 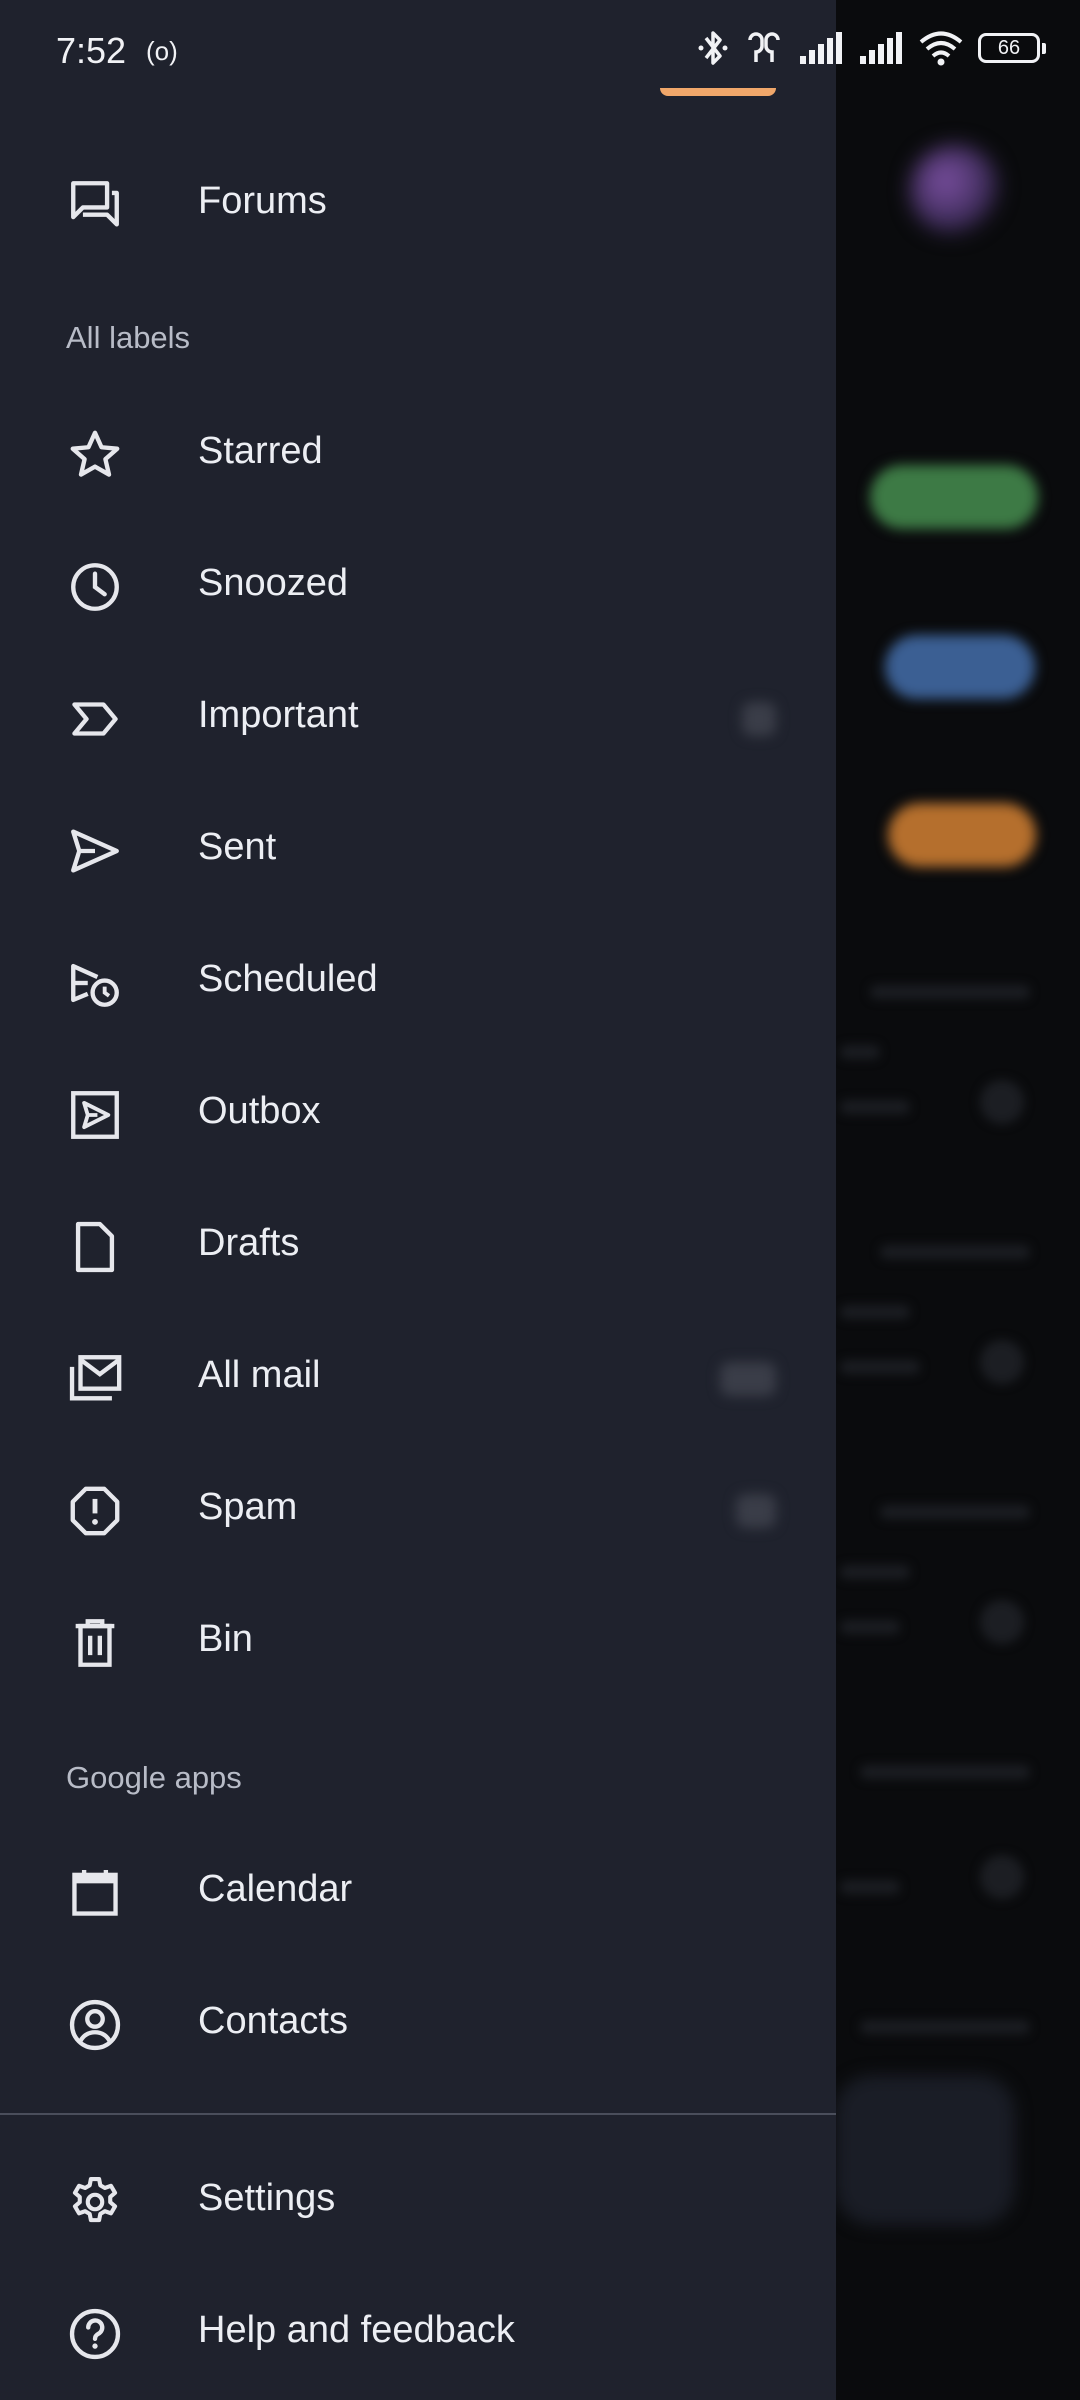 What do you see at coordinates (128, 337) in the screenshot?
I see `section-header-all-labels: All labels` at bounding box center [128, 337].